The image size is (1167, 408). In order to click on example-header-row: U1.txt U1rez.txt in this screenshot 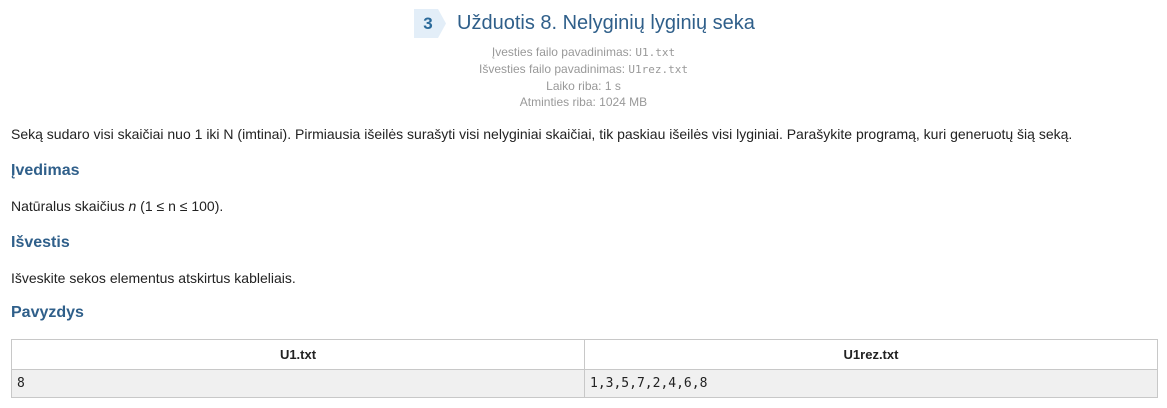, I will do `click(584, 354)`.